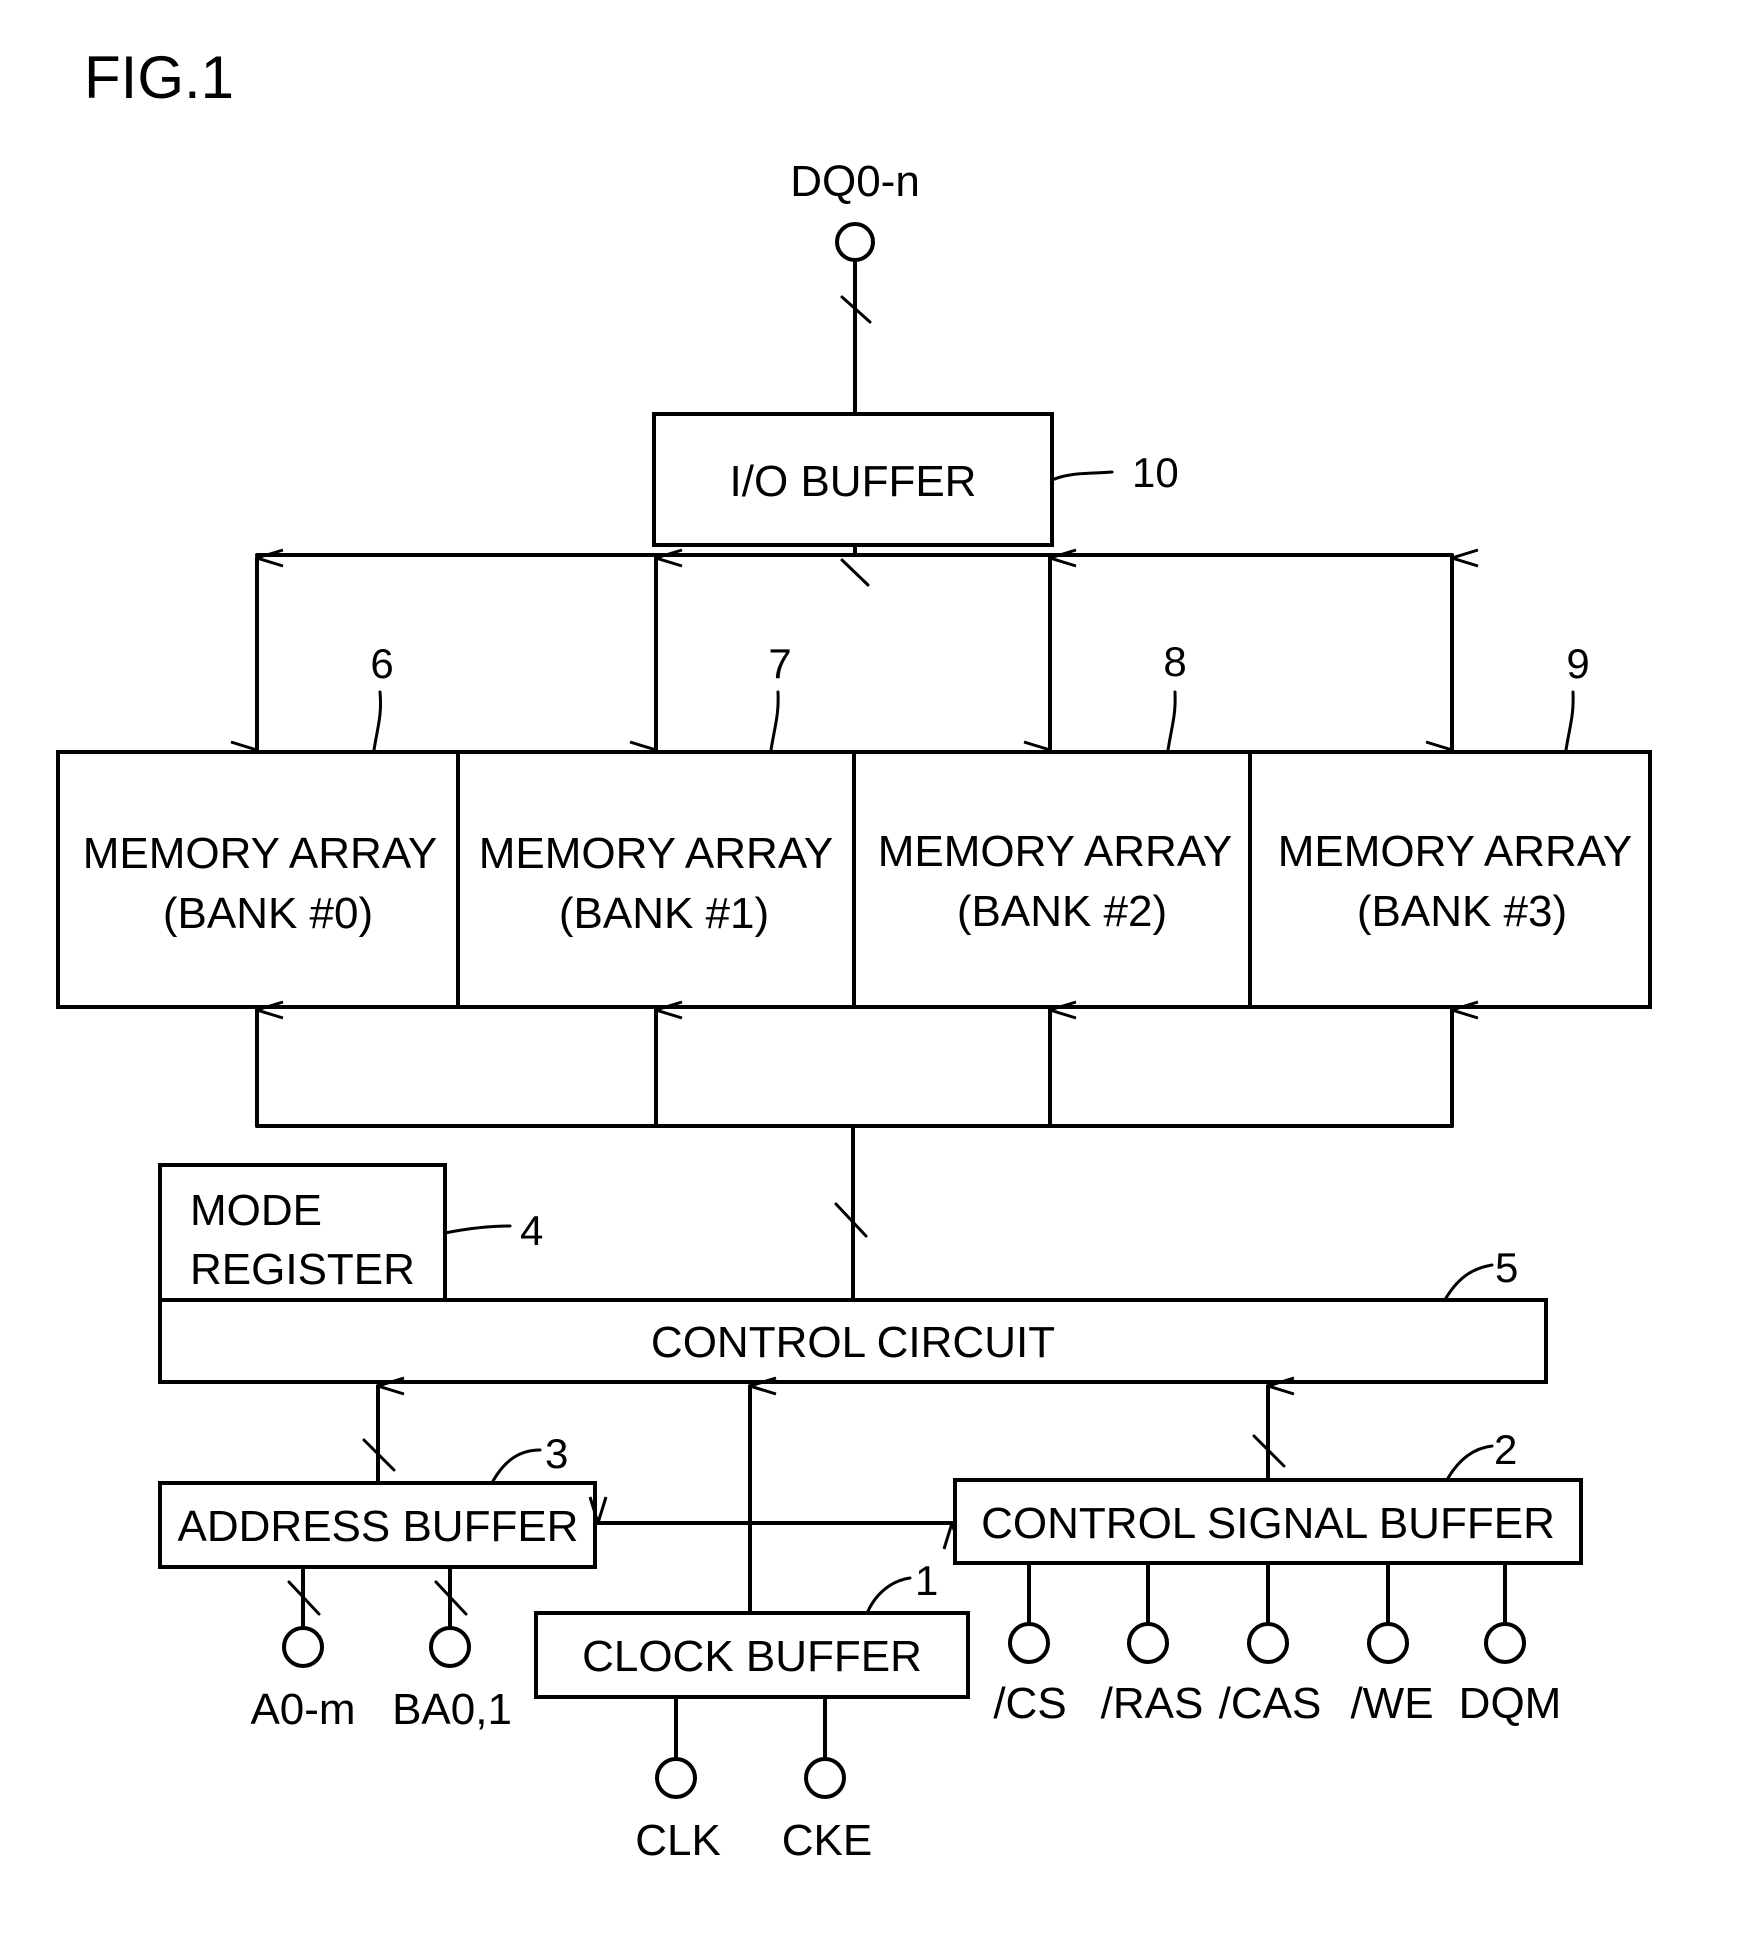  I want to click on pin-clk, so click(676, 1778).